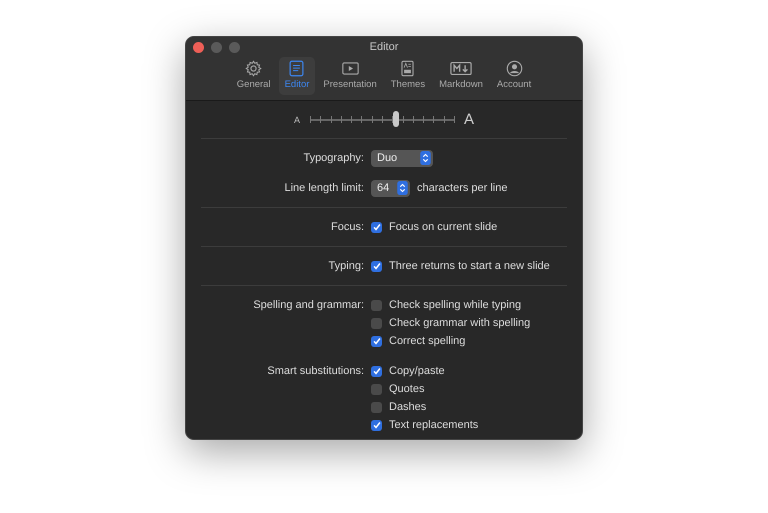 The image size is (768, 513). I want to click on checkbox-label: Correct spelling, so click(427, 341).